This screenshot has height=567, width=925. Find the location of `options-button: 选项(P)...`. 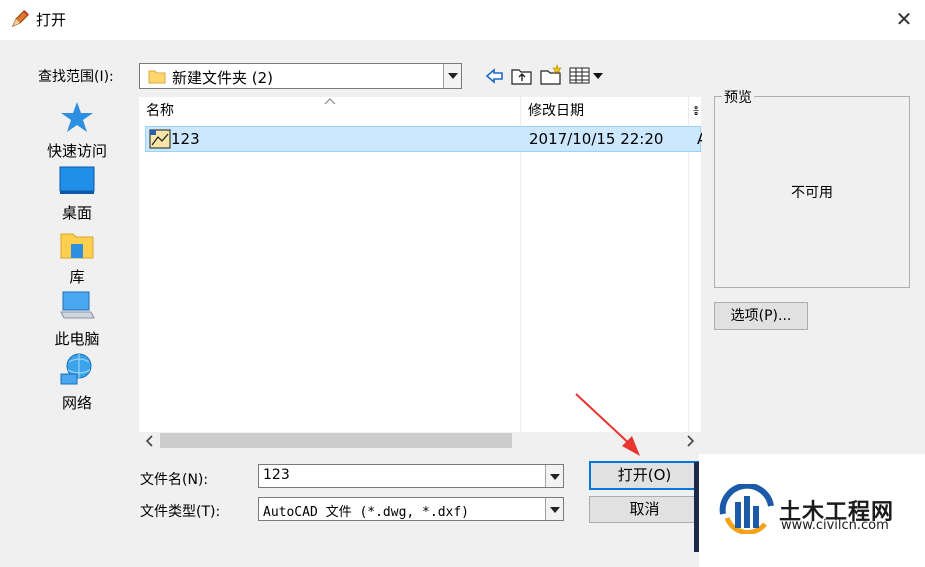

options-button: 选项(P)... is located at coordinates (761, 316).